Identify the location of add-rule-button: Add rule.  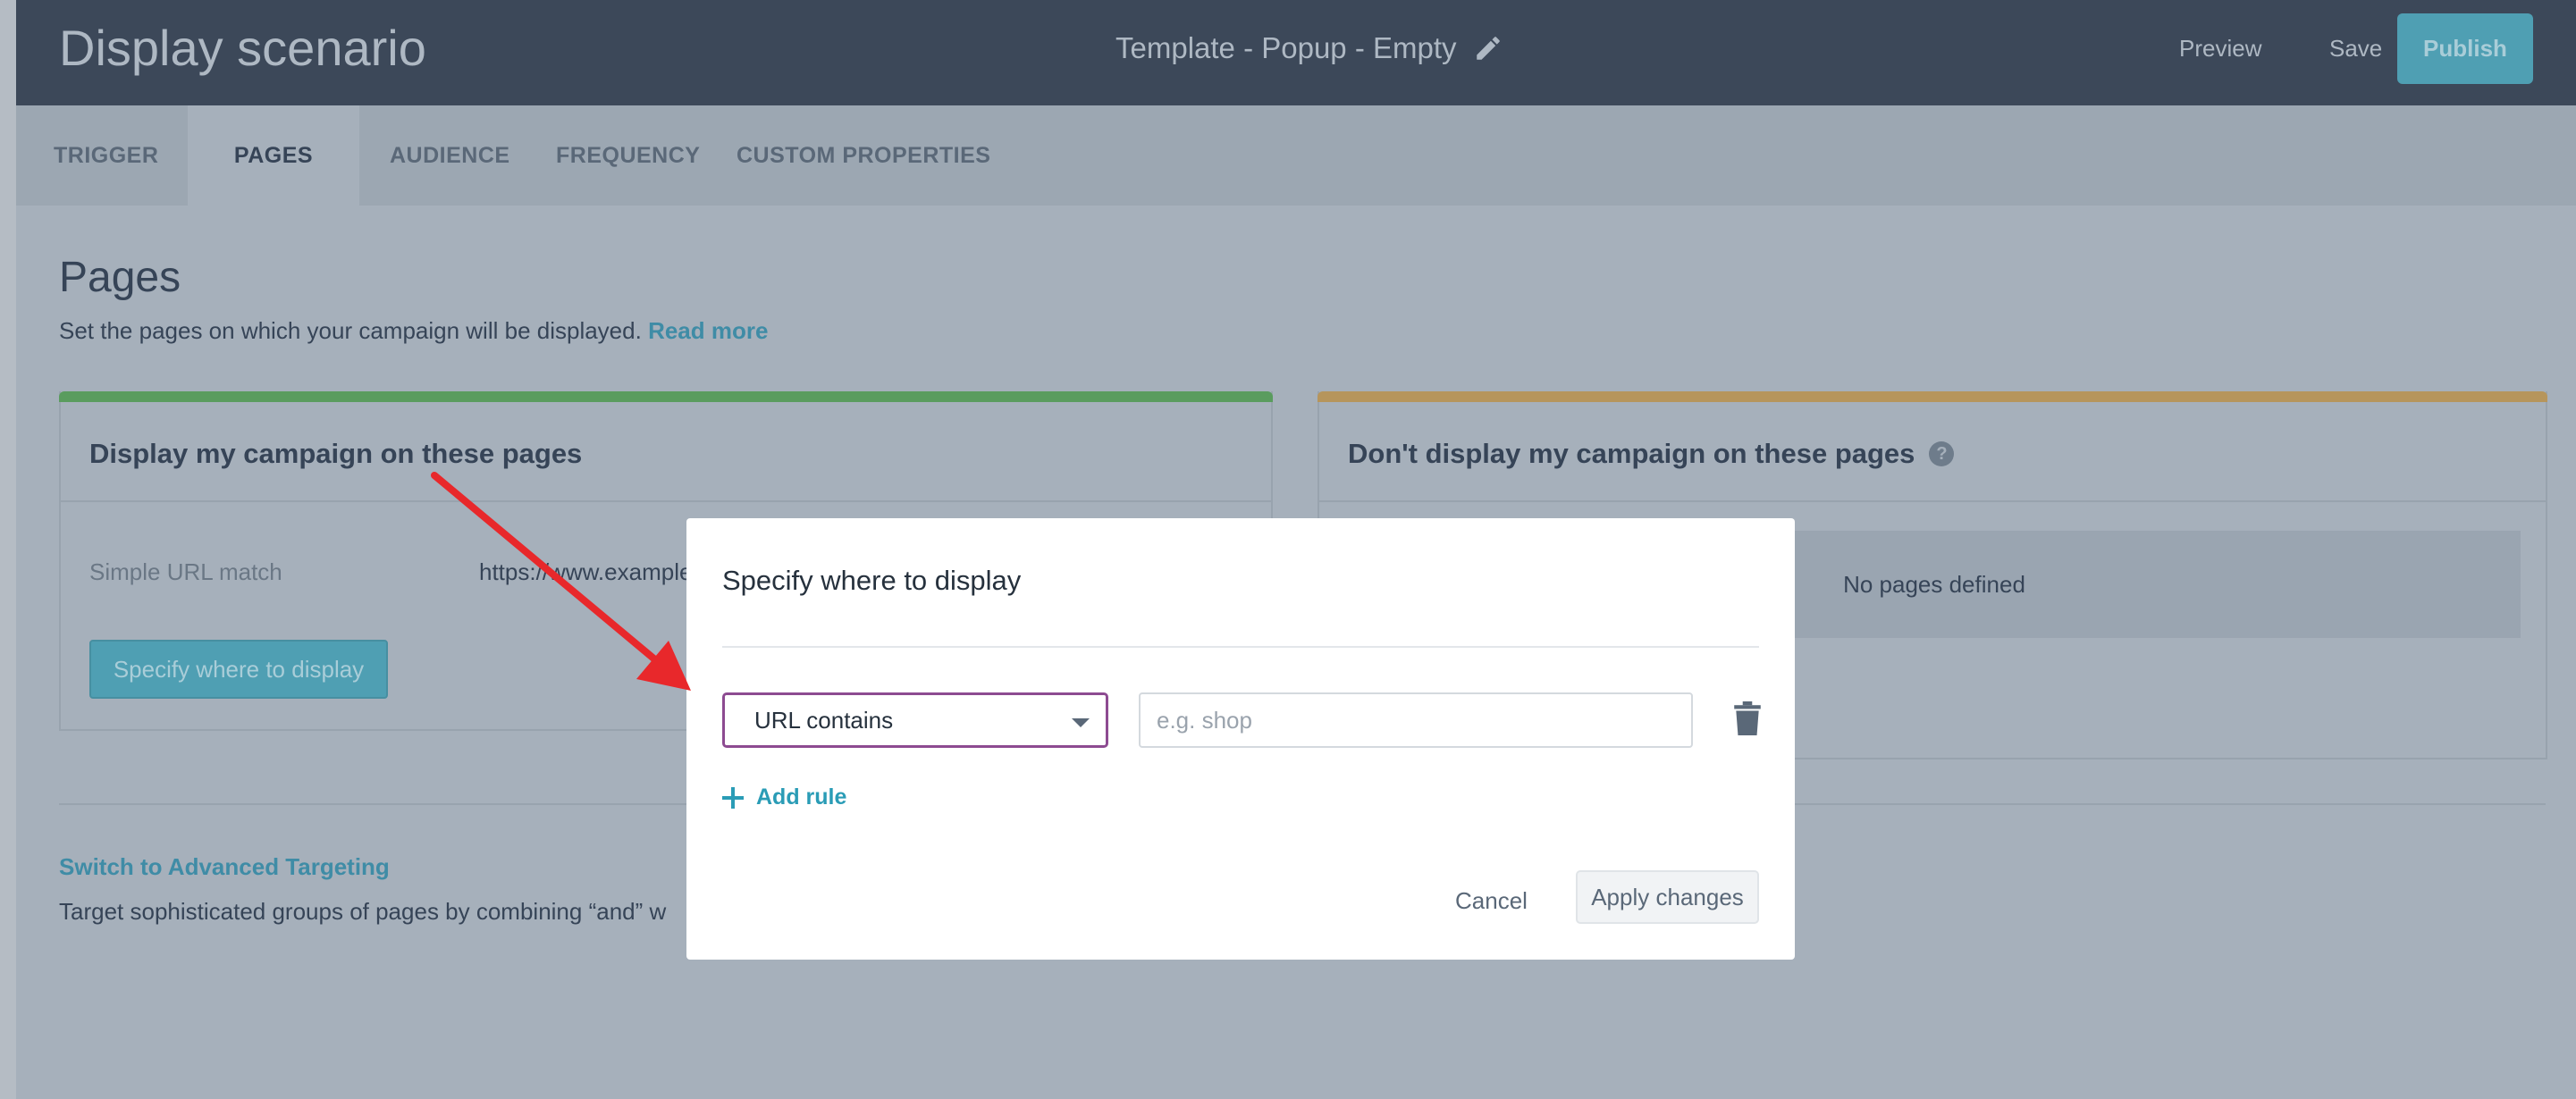
(784, 797).